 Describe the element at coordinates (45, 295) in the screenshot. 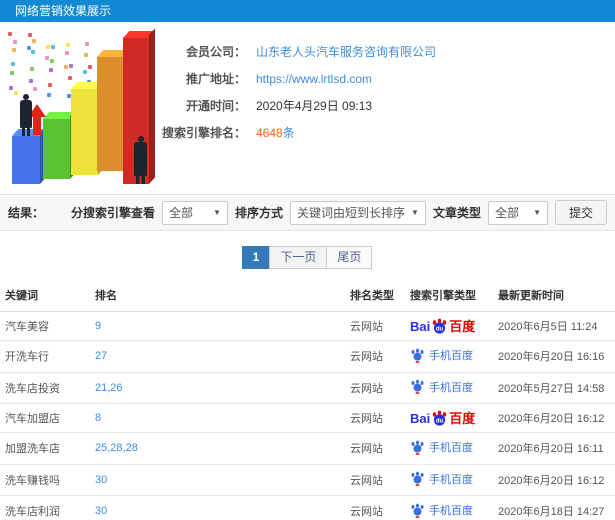

I see `col-header-keyword: 关键词` at that location.